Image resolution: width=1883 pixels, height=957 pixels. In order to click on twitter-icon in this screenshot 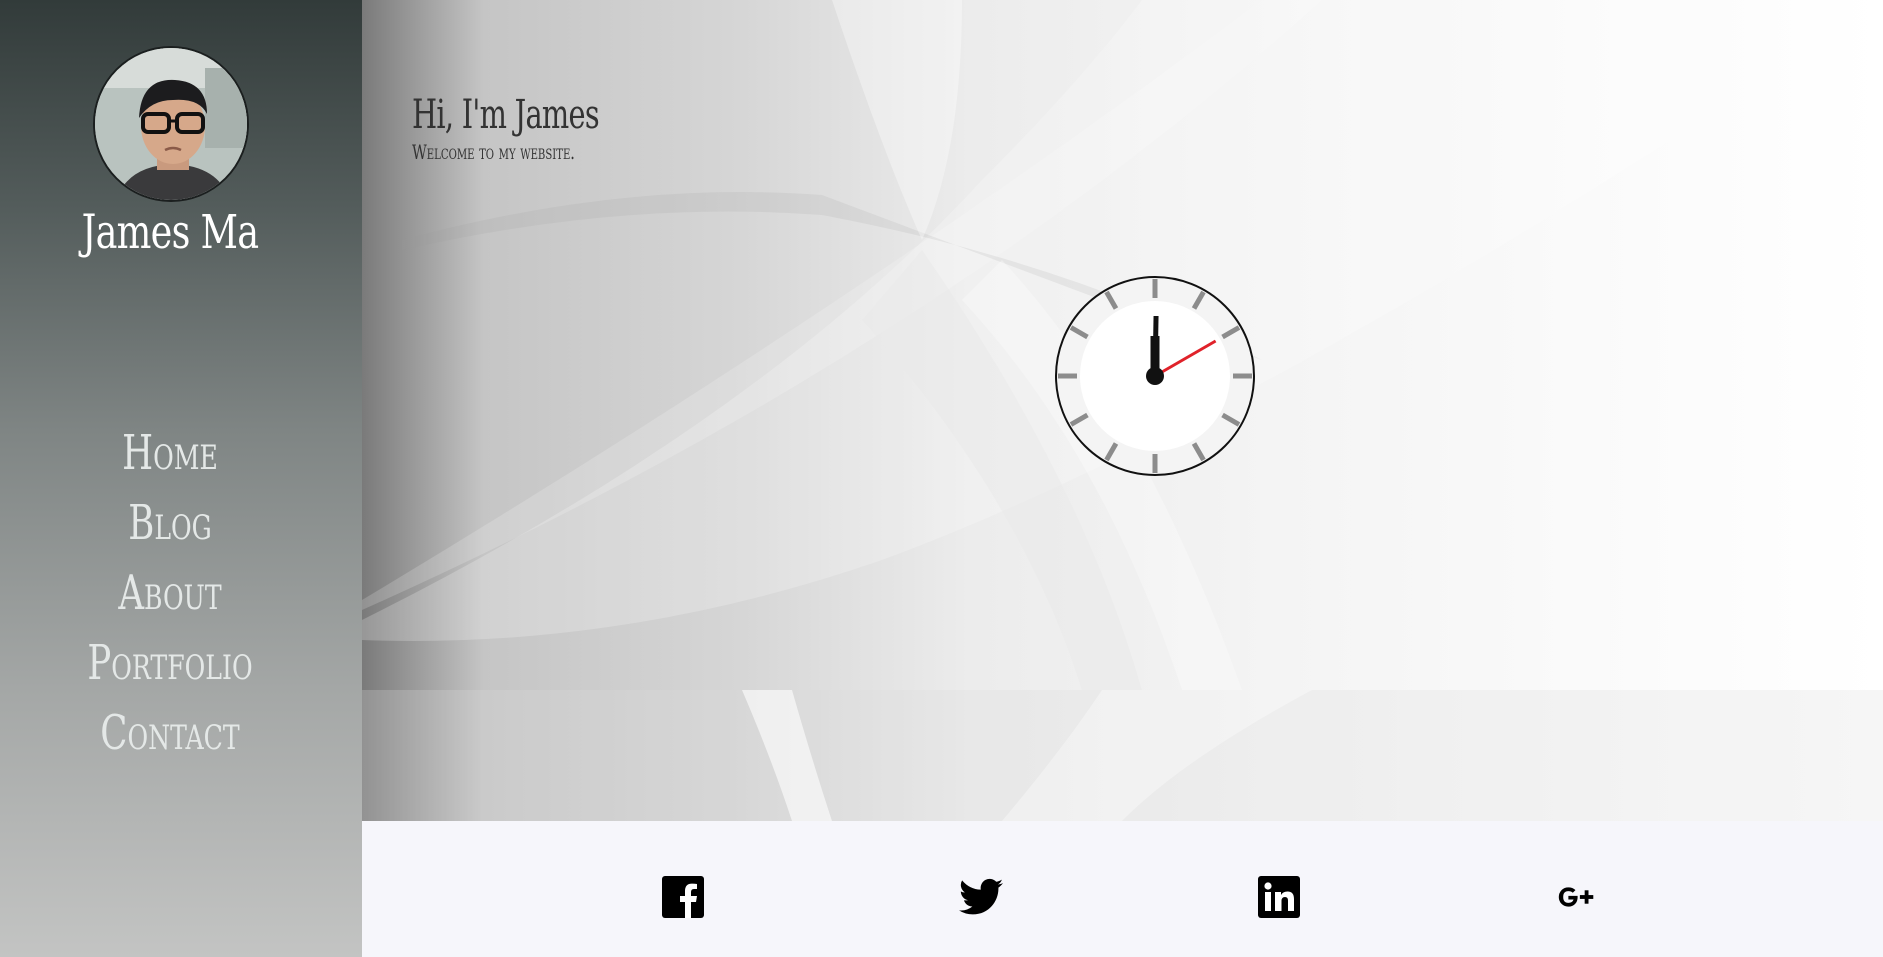, I will do `click(981, 896)`.